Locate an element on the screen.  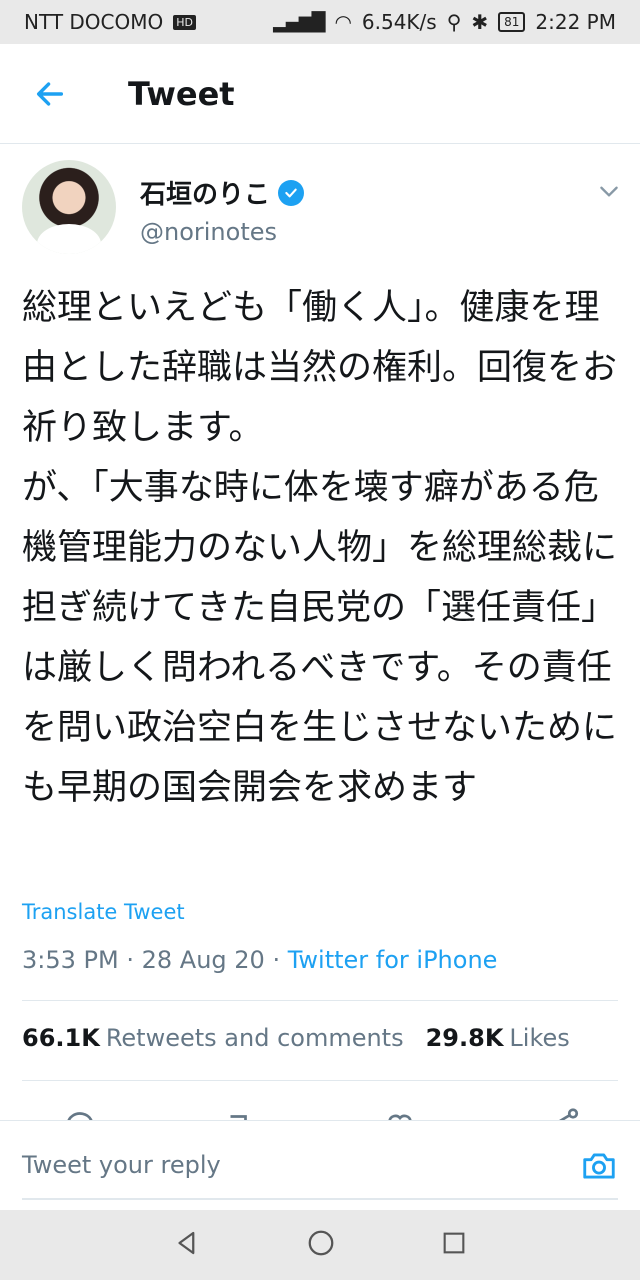
carrier-label: NTT DOCOMO is located at coordinates (94, 22).